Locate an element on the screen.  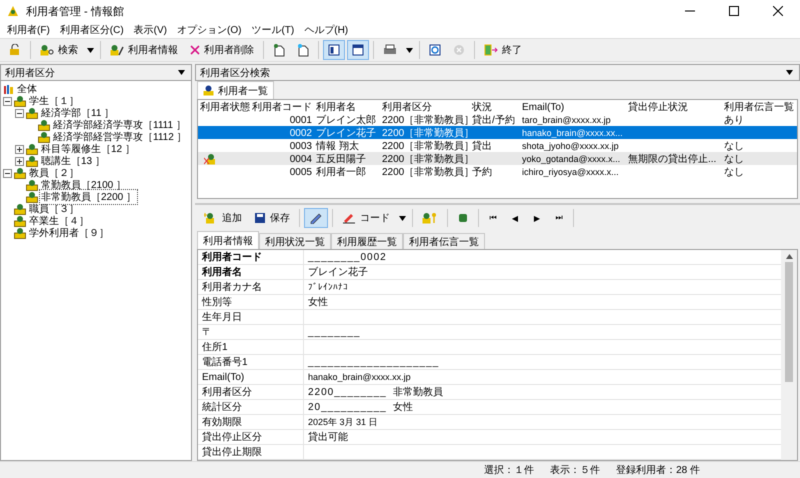
table-cell-text: 五反田陽子 is located at coordinates (341, 159).